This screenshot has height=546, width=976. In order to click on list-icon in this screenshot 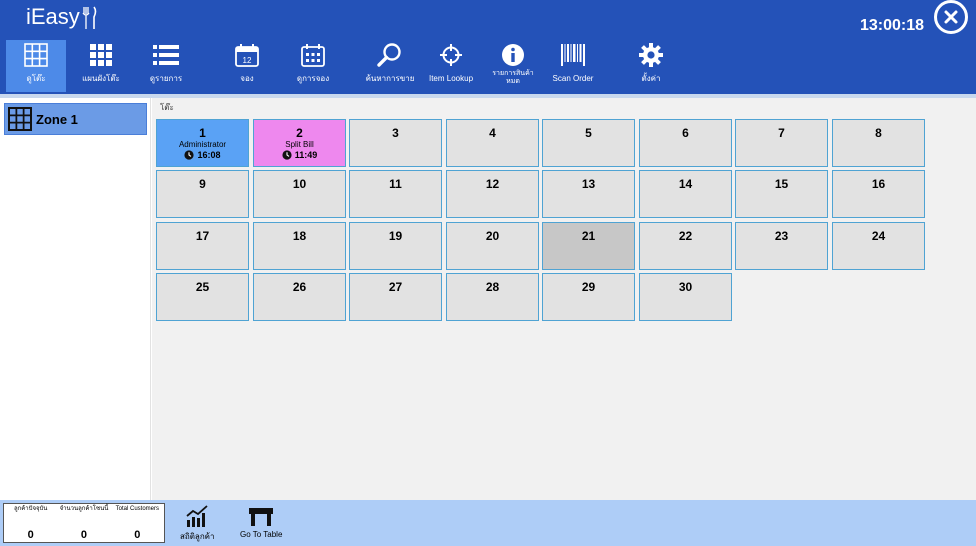, I will do `click(166, 55)`.